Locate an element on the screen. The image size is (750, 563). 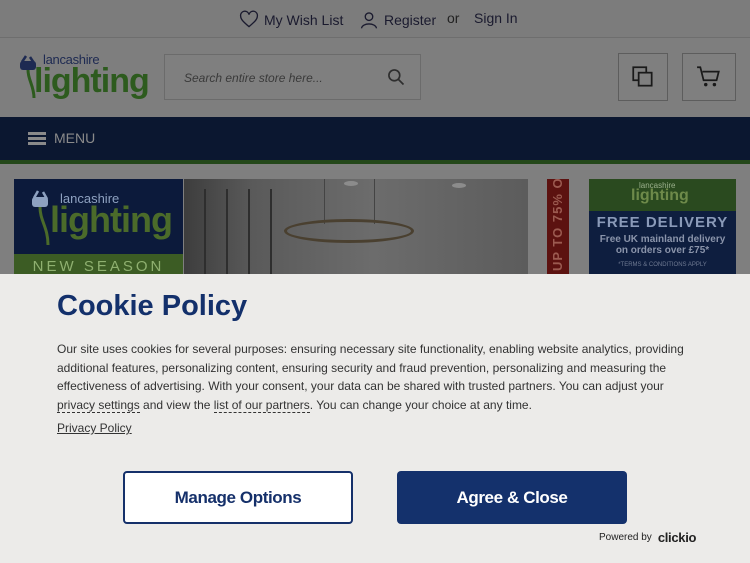
compare-icon is located at coordinates (642, 76).